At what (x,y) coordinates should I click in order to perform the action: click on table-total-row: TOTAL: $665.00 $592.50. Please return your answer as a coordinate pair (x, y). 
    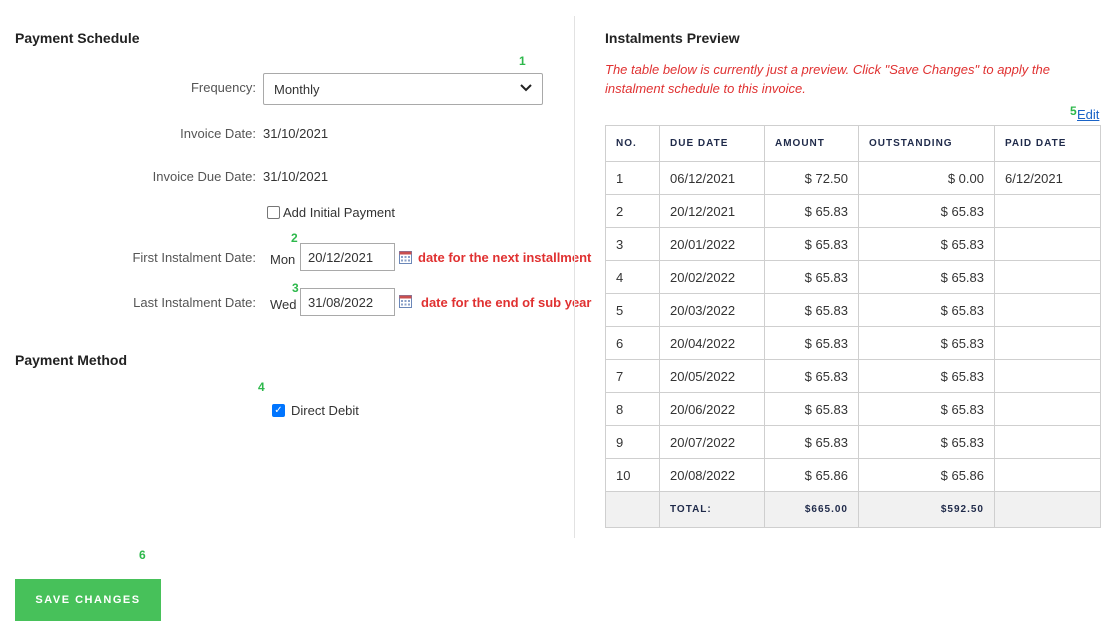
    Looking at the image, I should click on (853, 509).